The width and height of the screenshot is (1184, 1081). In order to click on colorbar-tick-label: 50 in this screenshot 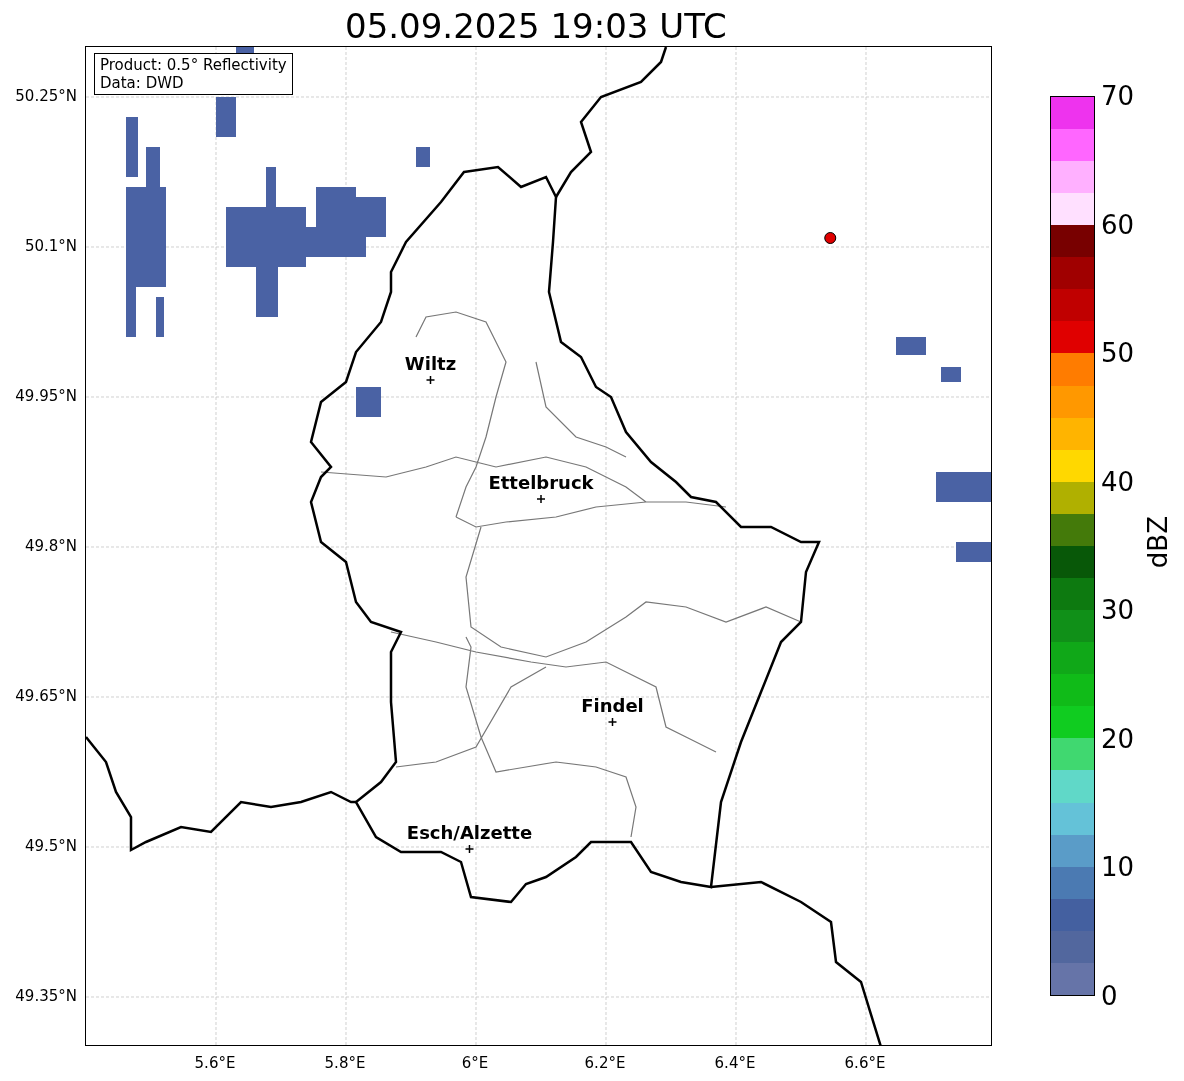, I will do `click(1118, 353)`.